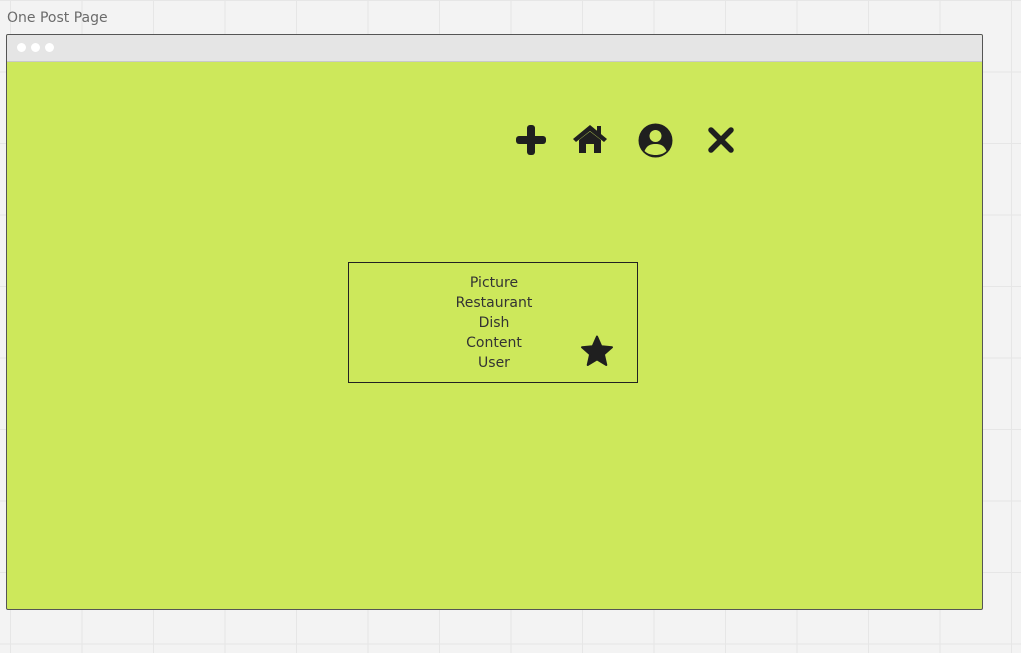 This screenshot has width=1021, height=653. Describe the element at coordinates (597, 351) in the screenshot. I see `star-icon` at that location.